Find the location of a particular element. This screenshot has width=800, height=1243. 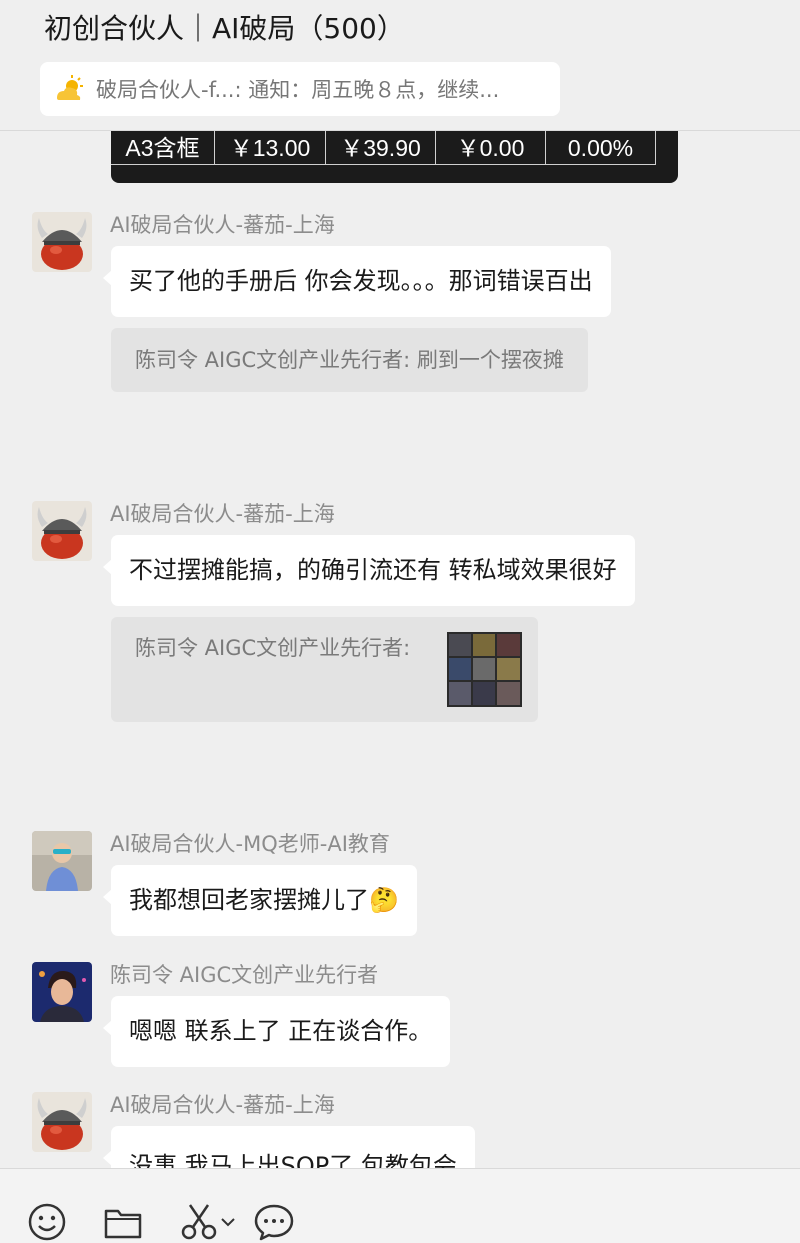

portrait-avatar-icon is located at coordinates (62, 992).